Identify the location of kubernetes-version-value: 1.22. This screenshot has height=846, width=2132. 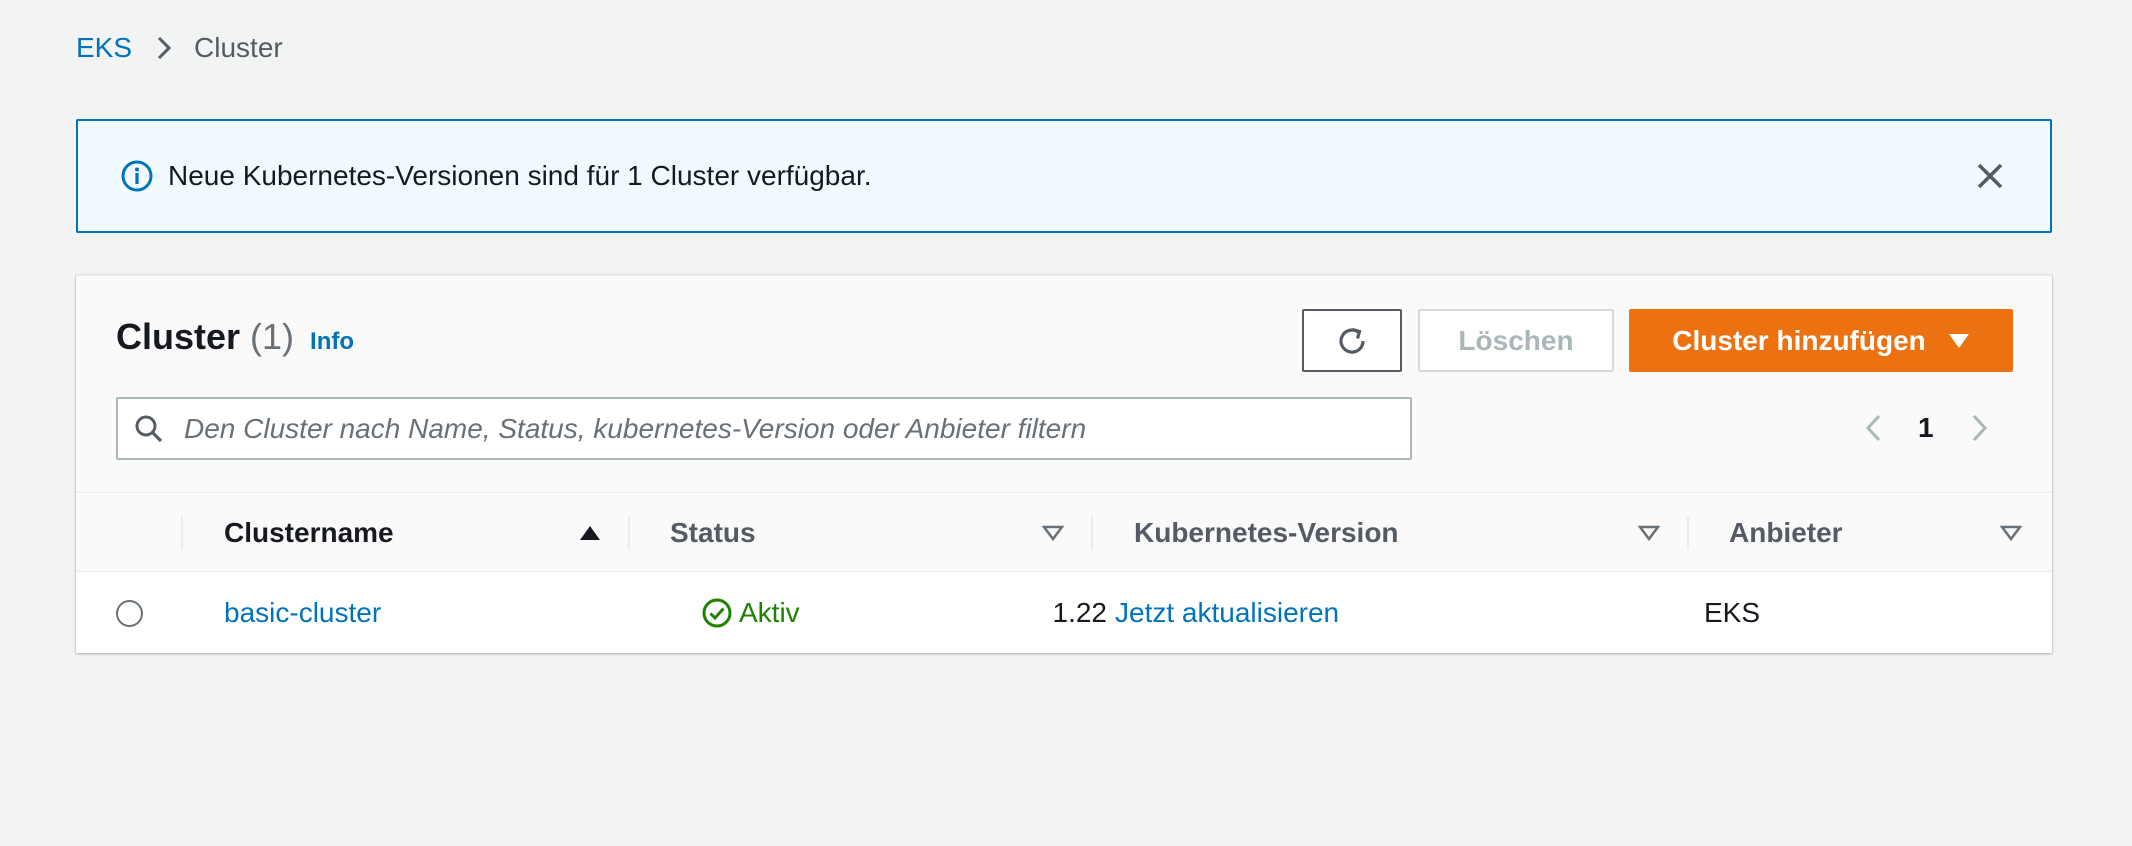
(1080, 612).